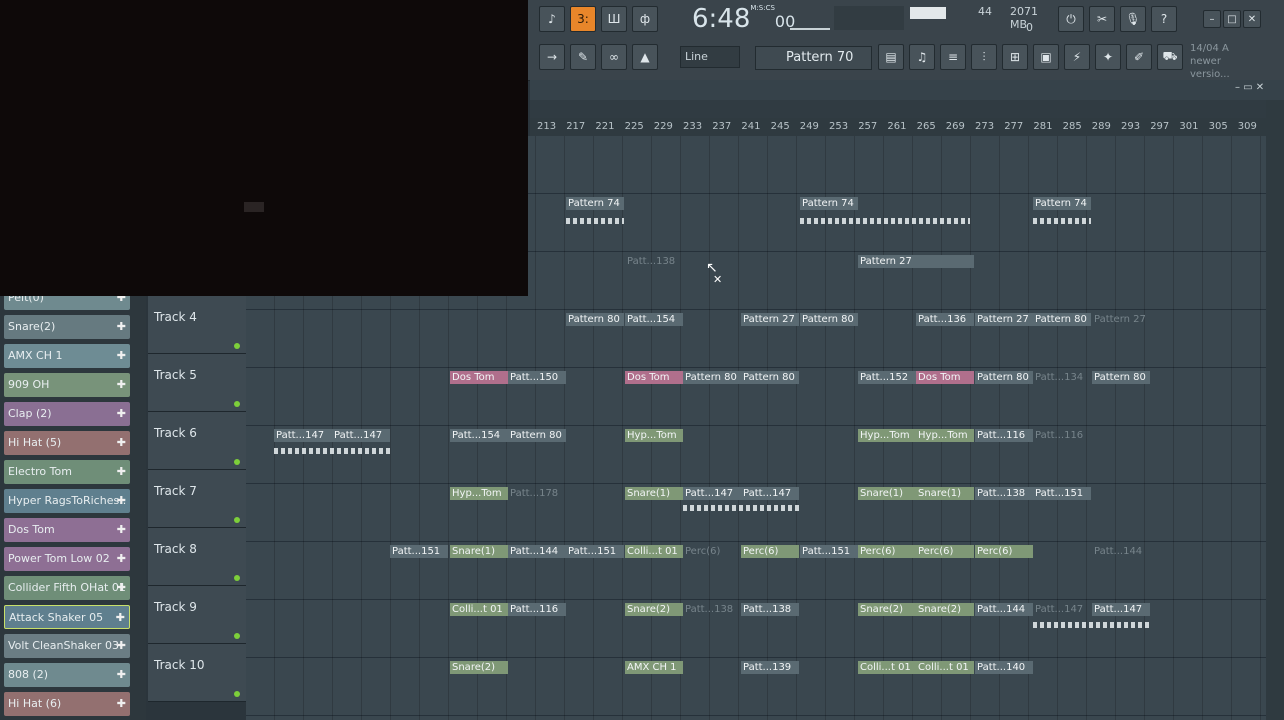 The height and width of the screenshot is (720, 1284). I want to click on cut-icon: ✂, so click(1102, 19).